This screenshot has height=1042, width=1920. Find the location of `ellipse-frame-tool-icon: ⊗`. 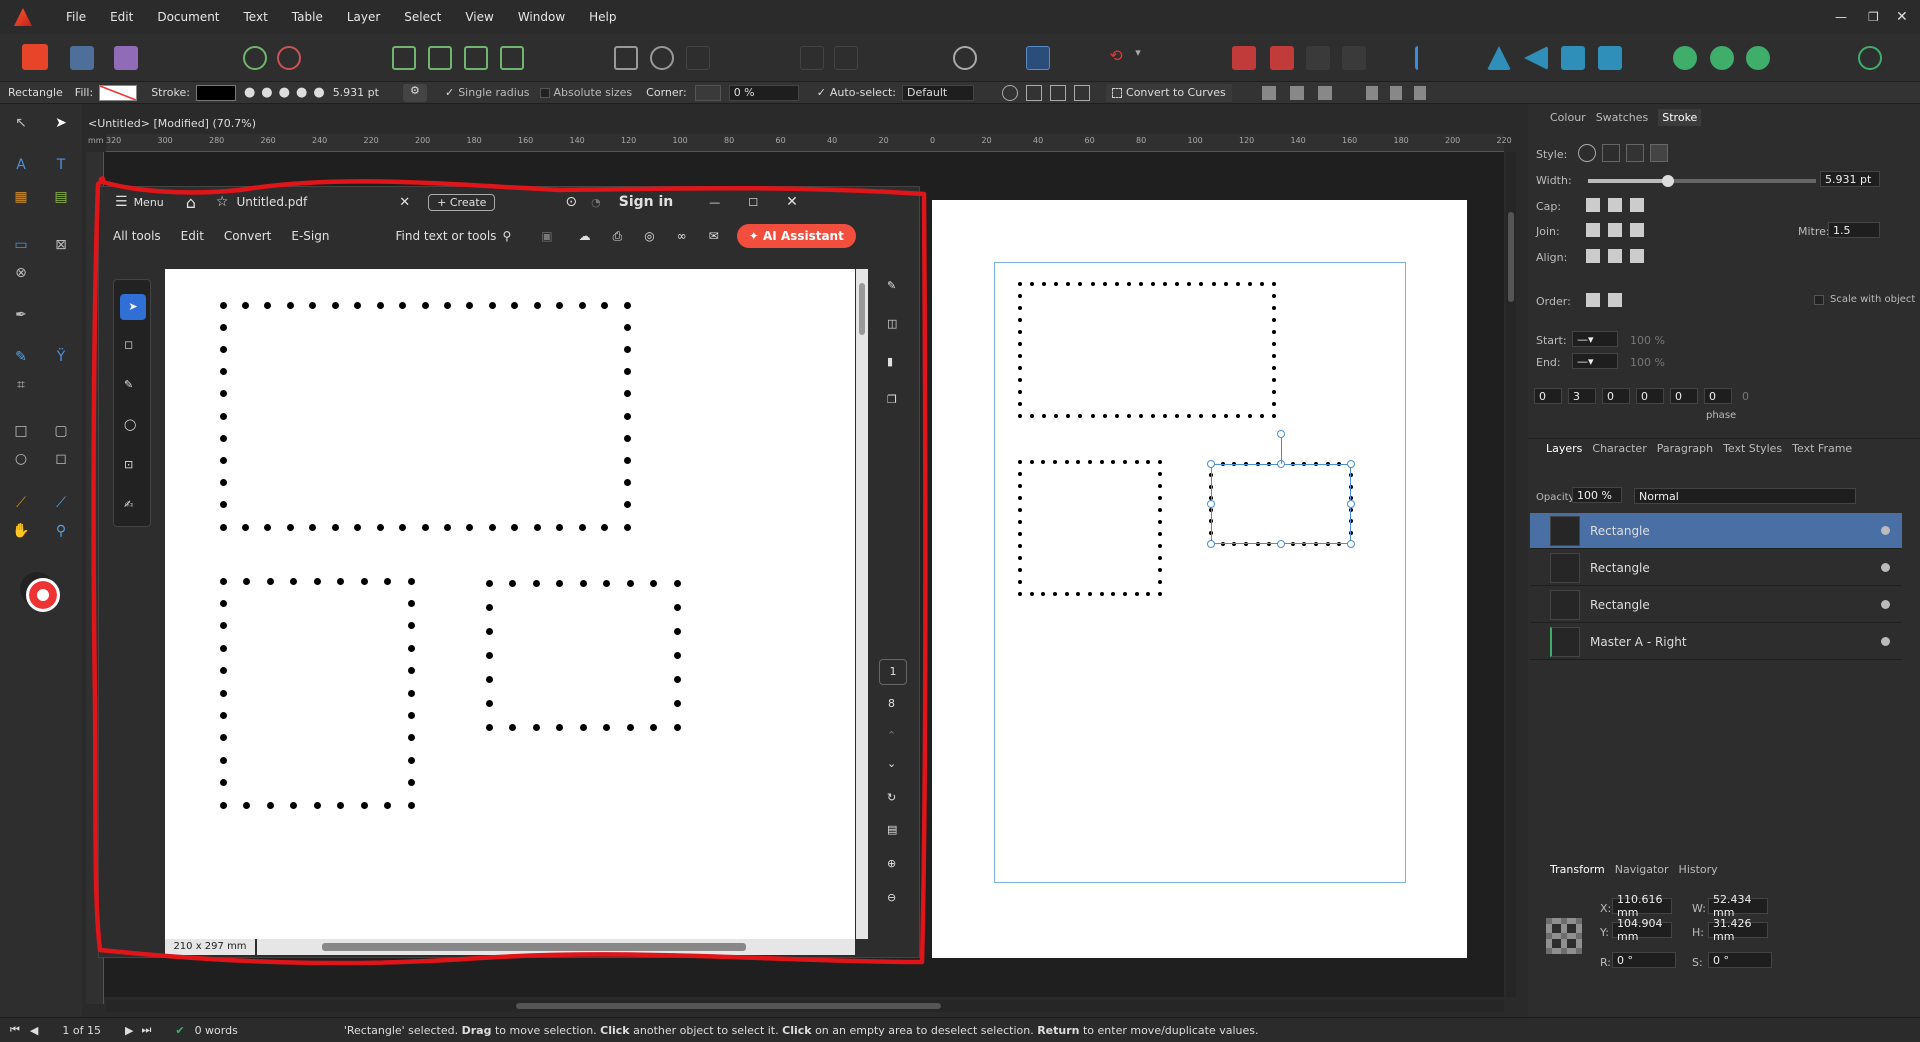

ellipse-frame-tool-icon: ⊗ is located at coordinates (21, 273).